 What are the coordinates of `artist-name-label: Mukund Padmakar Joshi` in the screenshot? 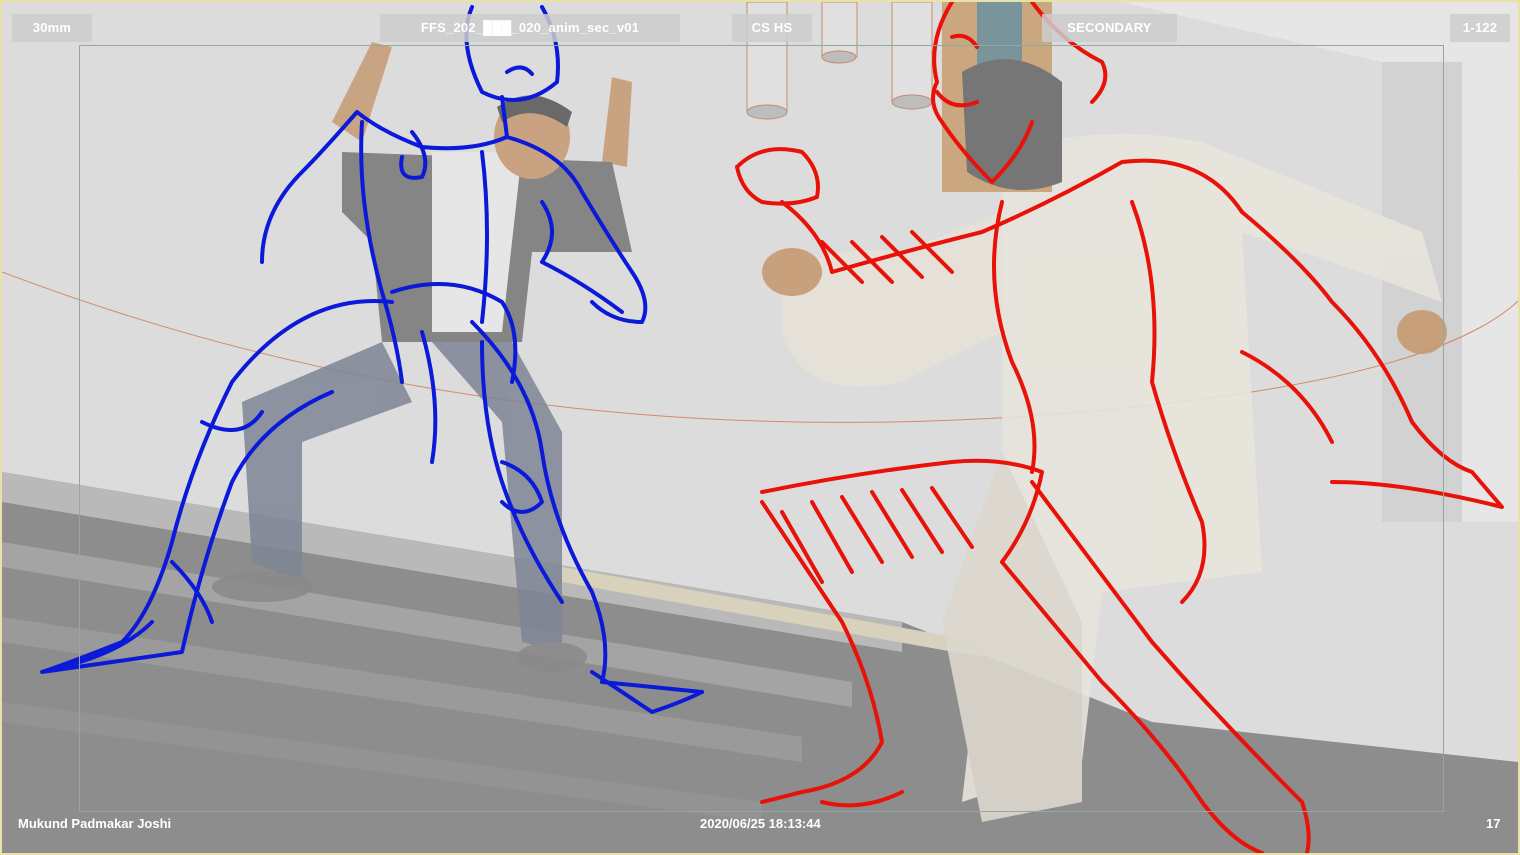 It's located at (95, 823).